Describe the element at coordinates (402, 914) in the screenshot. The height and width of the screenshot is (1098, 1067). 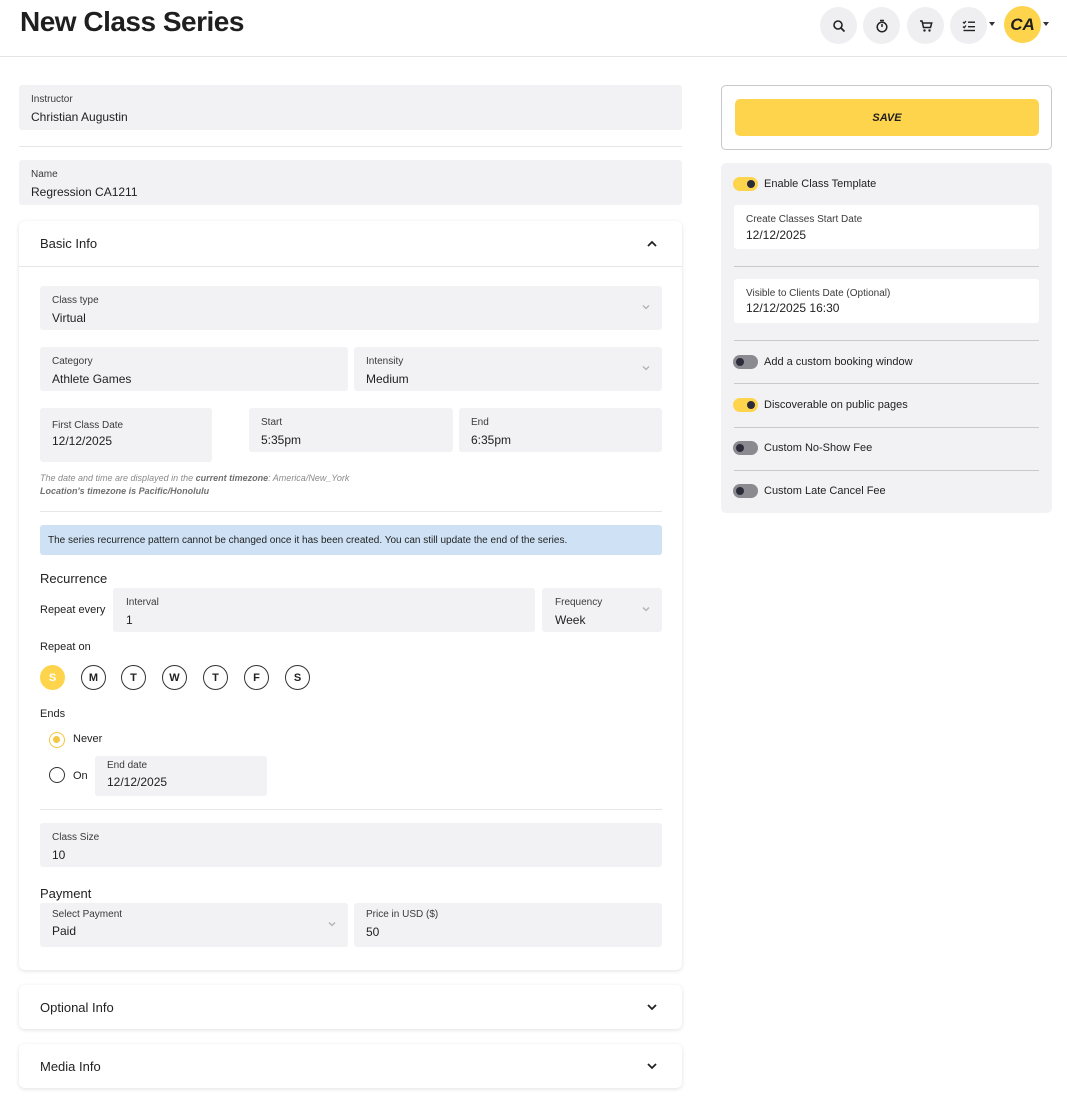
I see `price-label: Price in USD ($)` at that location.